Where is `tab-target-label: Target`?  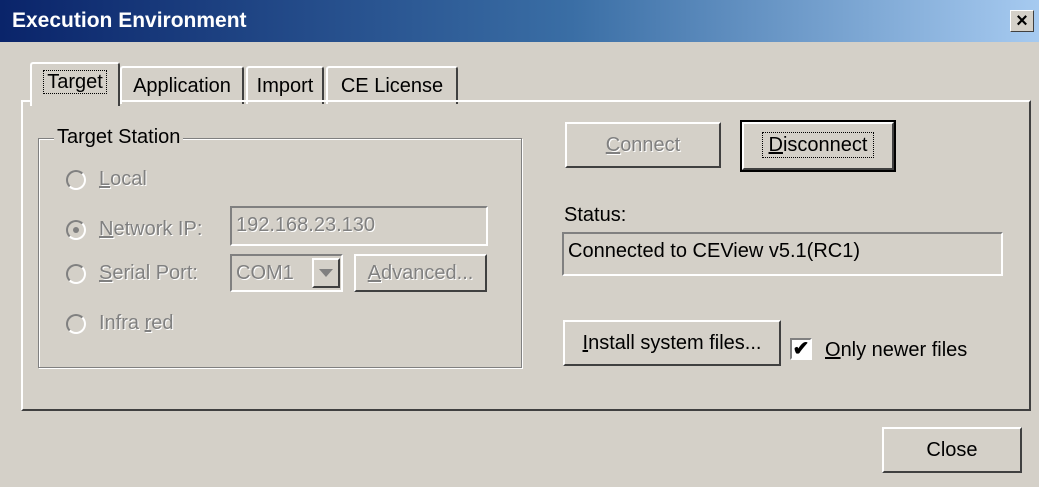
tab-target-label: Target is located at coordinates (75, 82).